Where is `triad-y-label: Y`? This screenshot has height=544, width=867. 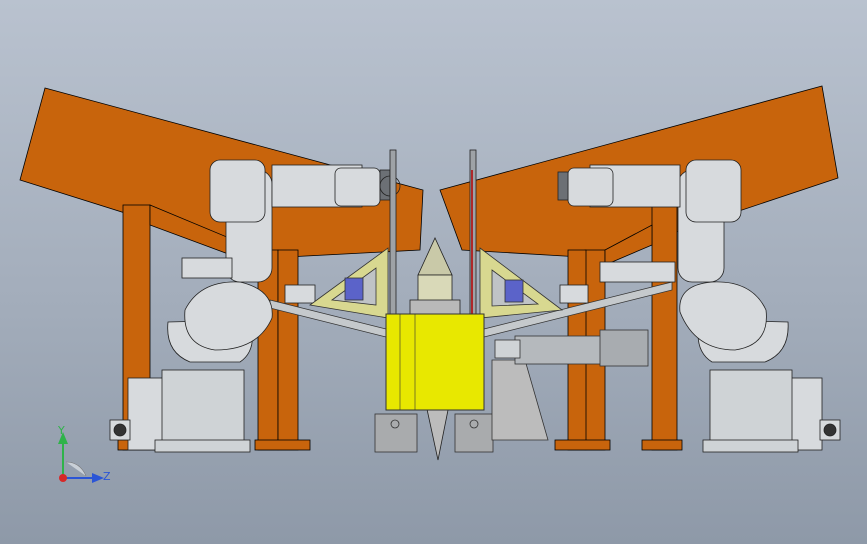
triad-y-label: Y is located at coordinates (61, 430).